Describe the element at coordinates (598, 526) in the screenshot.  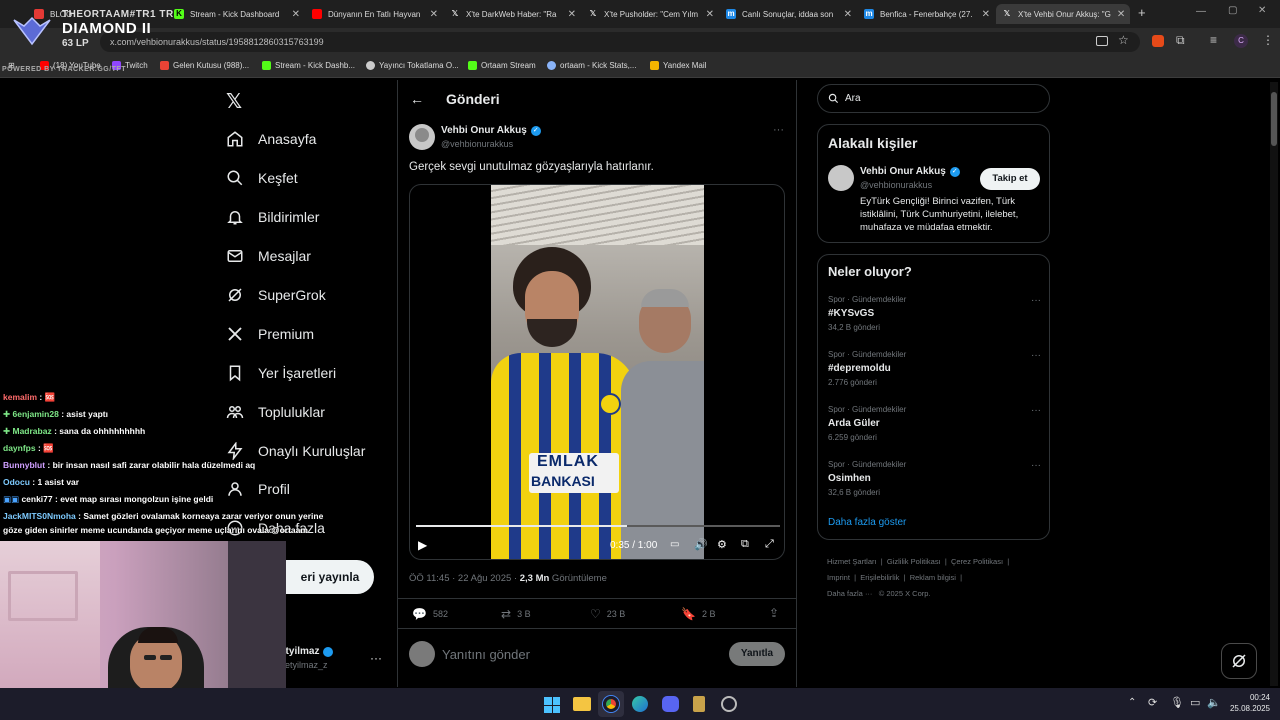
I see `video-progress-track` at that location.